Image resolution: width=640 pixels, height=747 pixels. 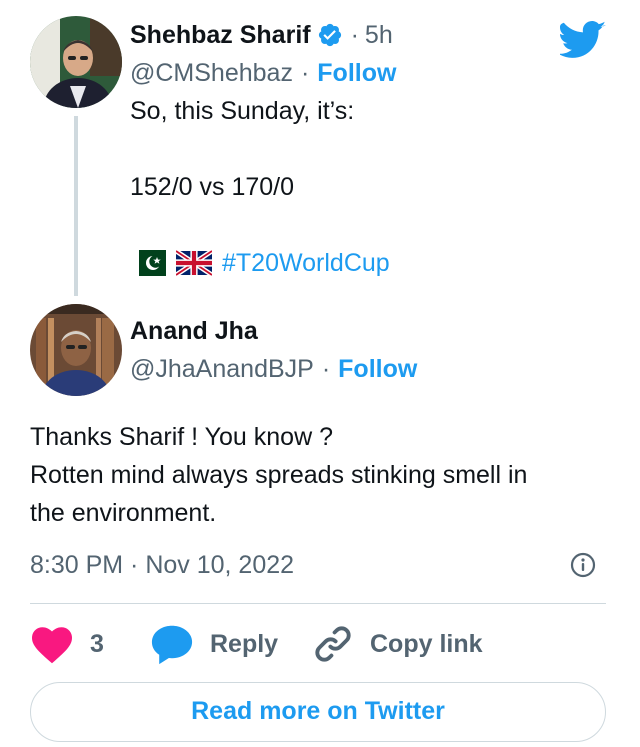 I want to click on author-name: Shehbaz Sharif, so click(x=220, y=35).